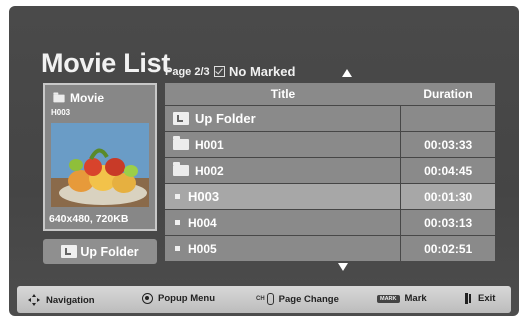  What do you see at coordinates (330, 94) in the screenshot?
I see `table-header: Title Duration` at bounding box center [330, 94].